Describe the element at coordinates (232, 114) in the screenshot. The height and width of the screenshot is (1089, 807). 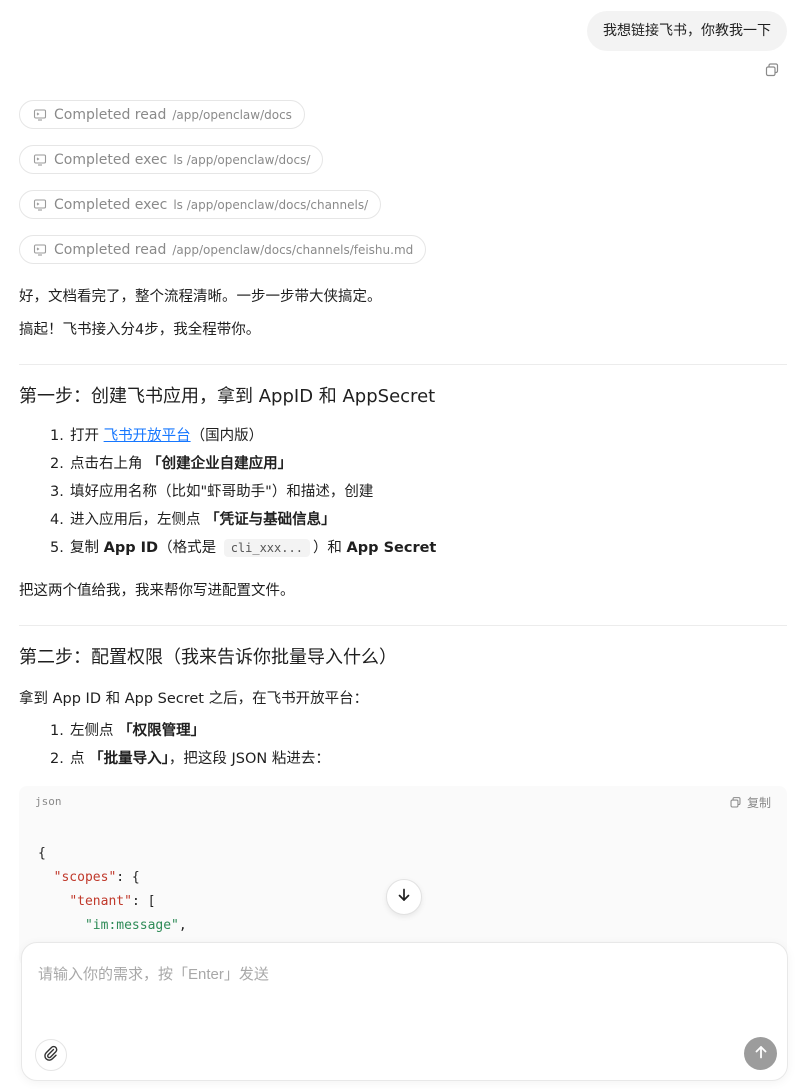
I see `tool-call-path: /app/openclaw/docs` at that location.